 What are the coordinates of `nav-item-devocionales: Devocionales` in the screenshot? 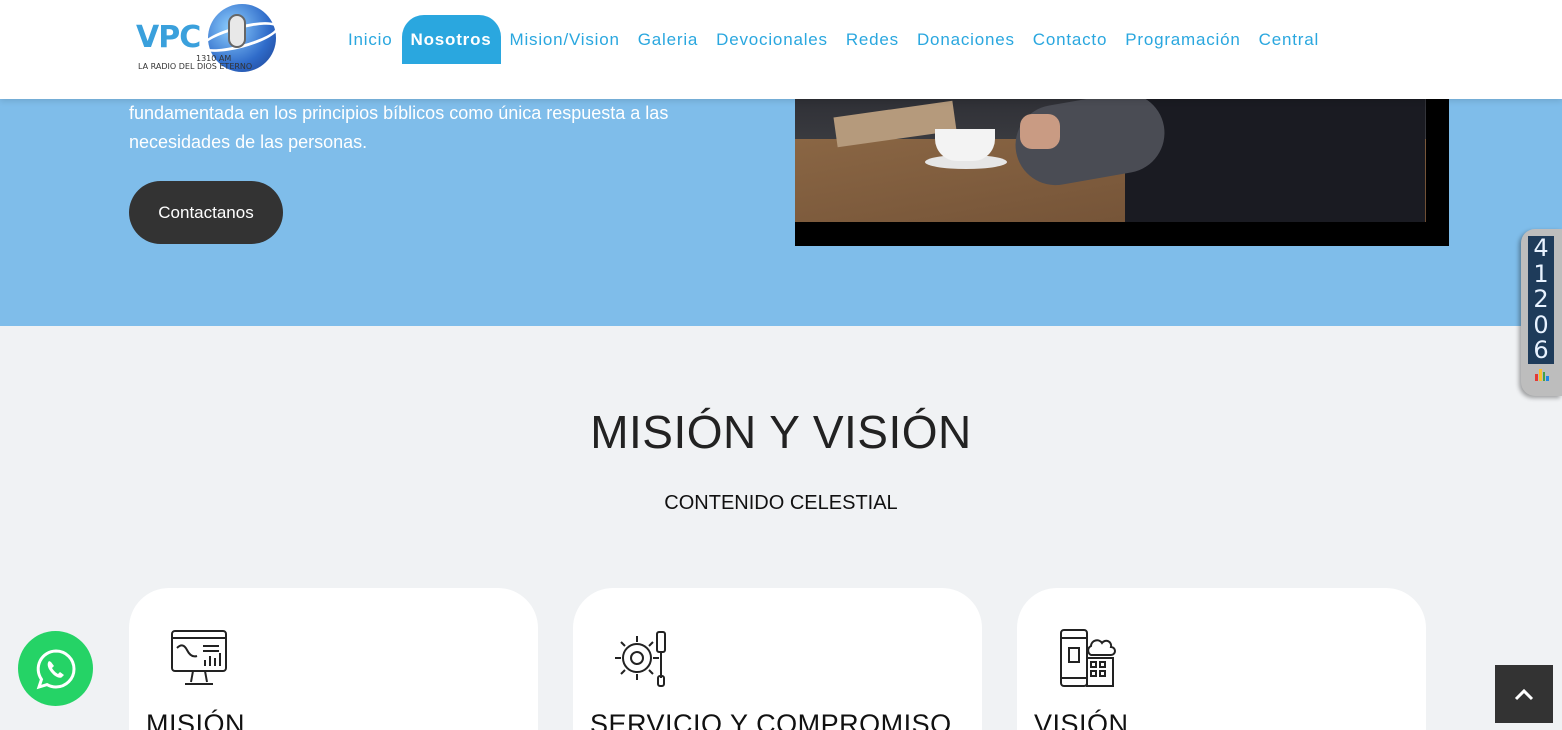 It's located at (772, 39).